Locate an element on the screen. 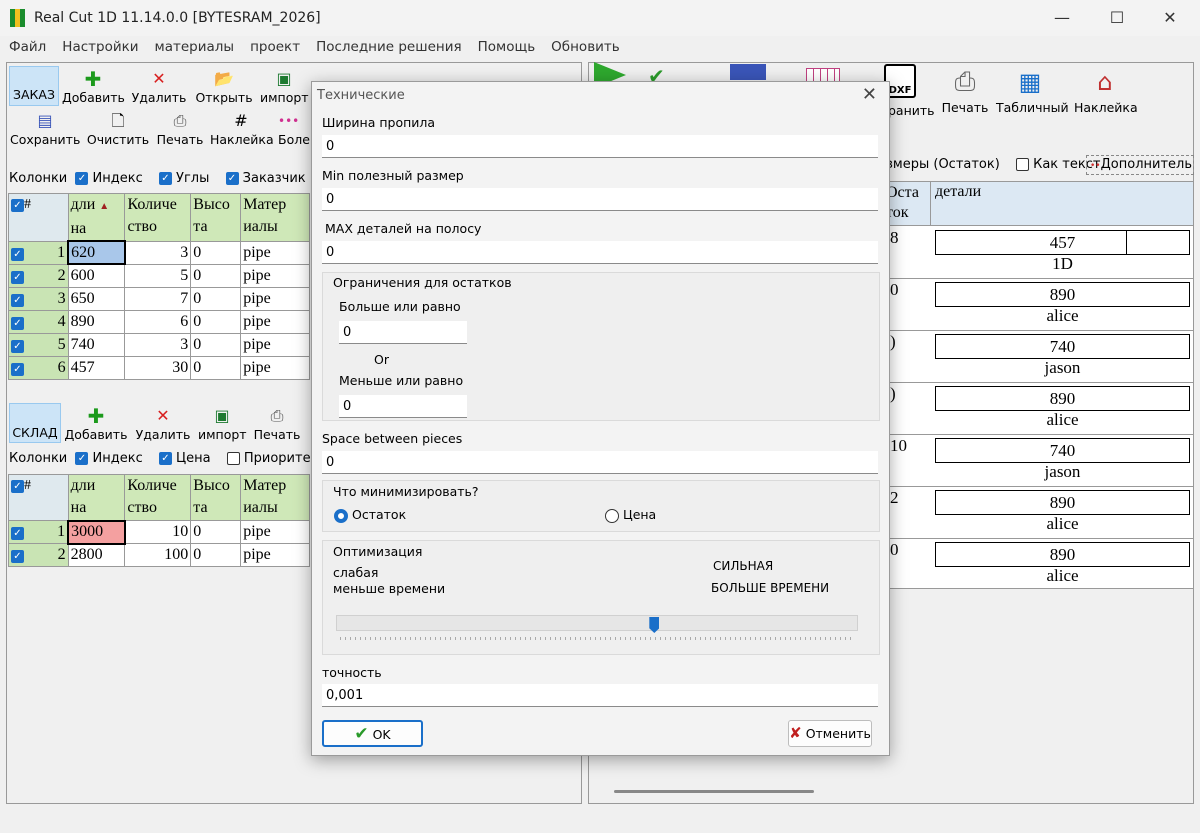 The image size is (1200, 833). table-row: ✓ 5 740 3 0 pipe is located at coordinates (159, 344).